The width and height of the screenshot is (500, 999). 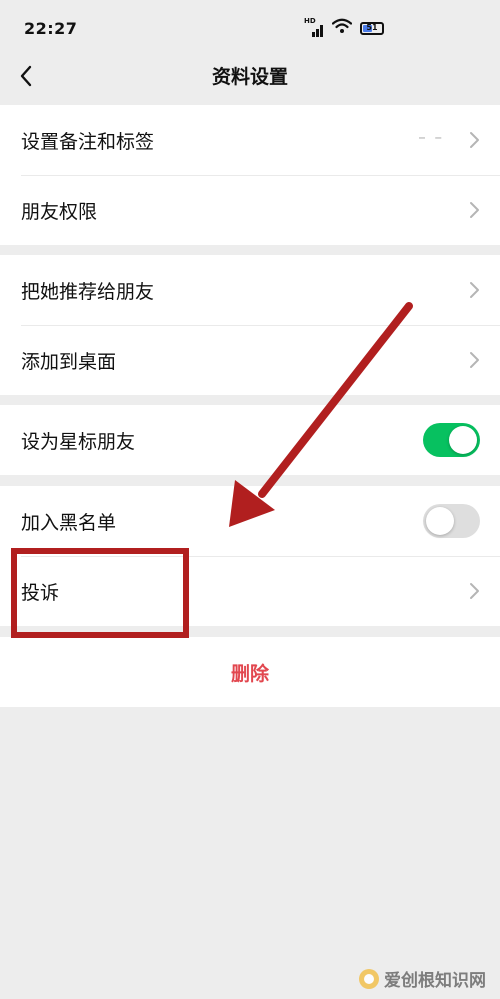 I want to click on delete-group: 删除, so click(x=250, y=672).